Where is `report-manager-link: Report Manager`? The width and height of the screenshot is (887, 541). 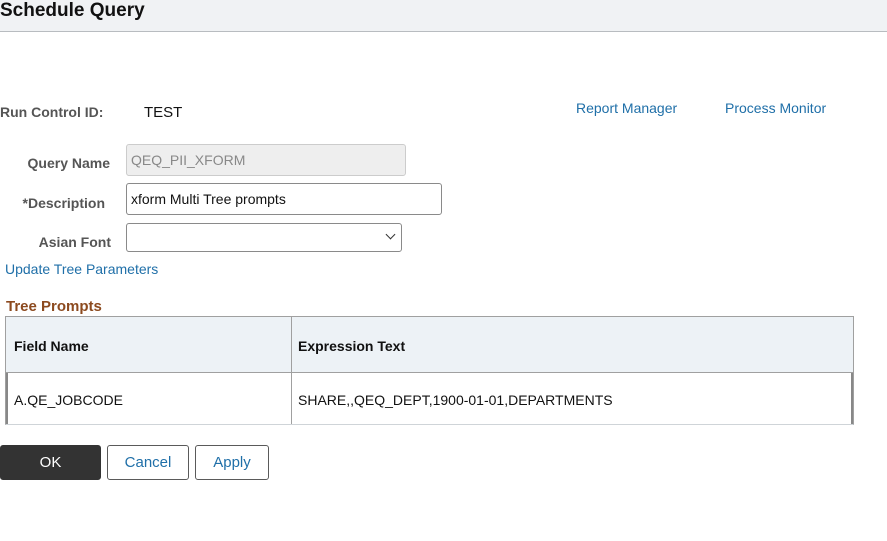
report-manager-link: Report Manager is located at coordinates (626, 108).